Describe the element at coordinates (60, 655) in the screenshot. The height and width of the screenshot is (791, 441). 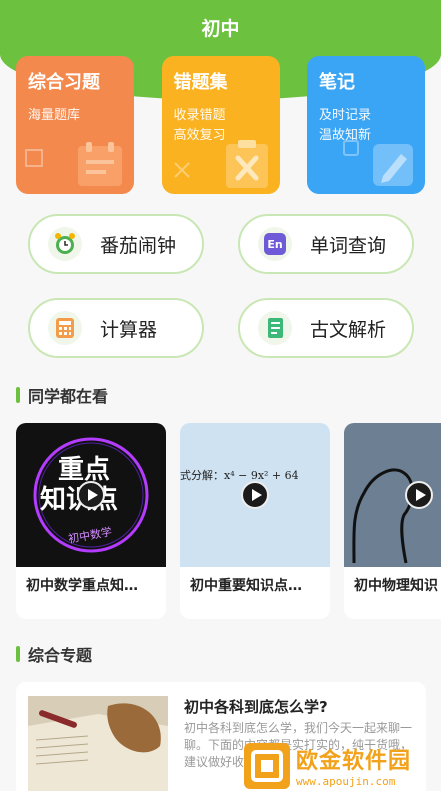
I see `section-title-text: 综合专题` at that location.